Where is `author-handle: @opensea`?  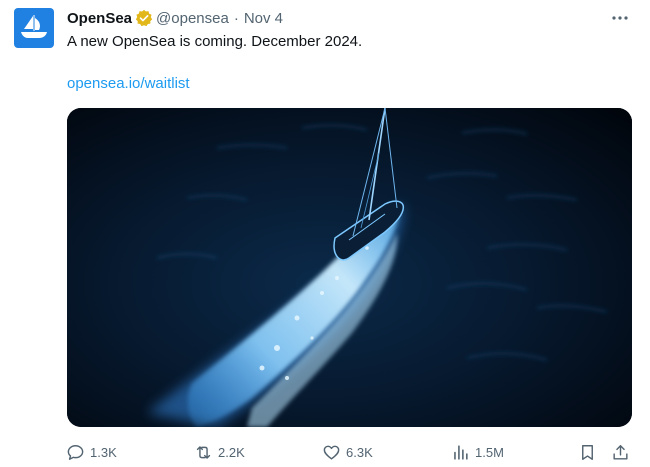 author-handle: @opensea is located at coordinates (192, 18).